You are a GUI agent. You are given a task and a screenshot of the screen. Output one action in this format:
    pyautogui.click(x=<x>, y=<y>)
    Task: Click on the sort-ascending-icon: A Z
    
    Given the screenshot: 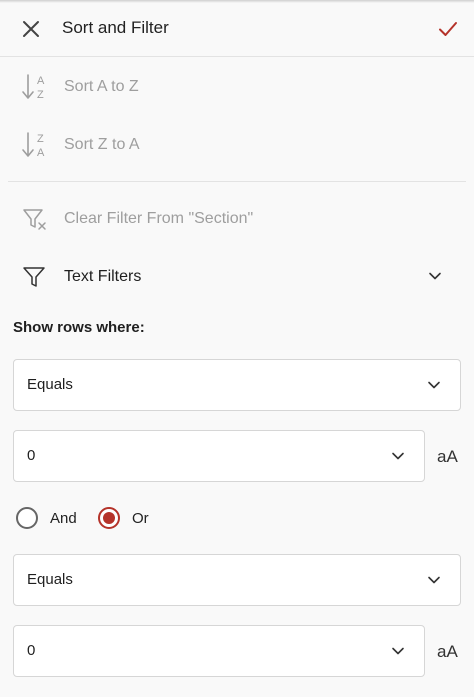 What is the action you would take?
    pyautogui.click(x=33, y=87)
    